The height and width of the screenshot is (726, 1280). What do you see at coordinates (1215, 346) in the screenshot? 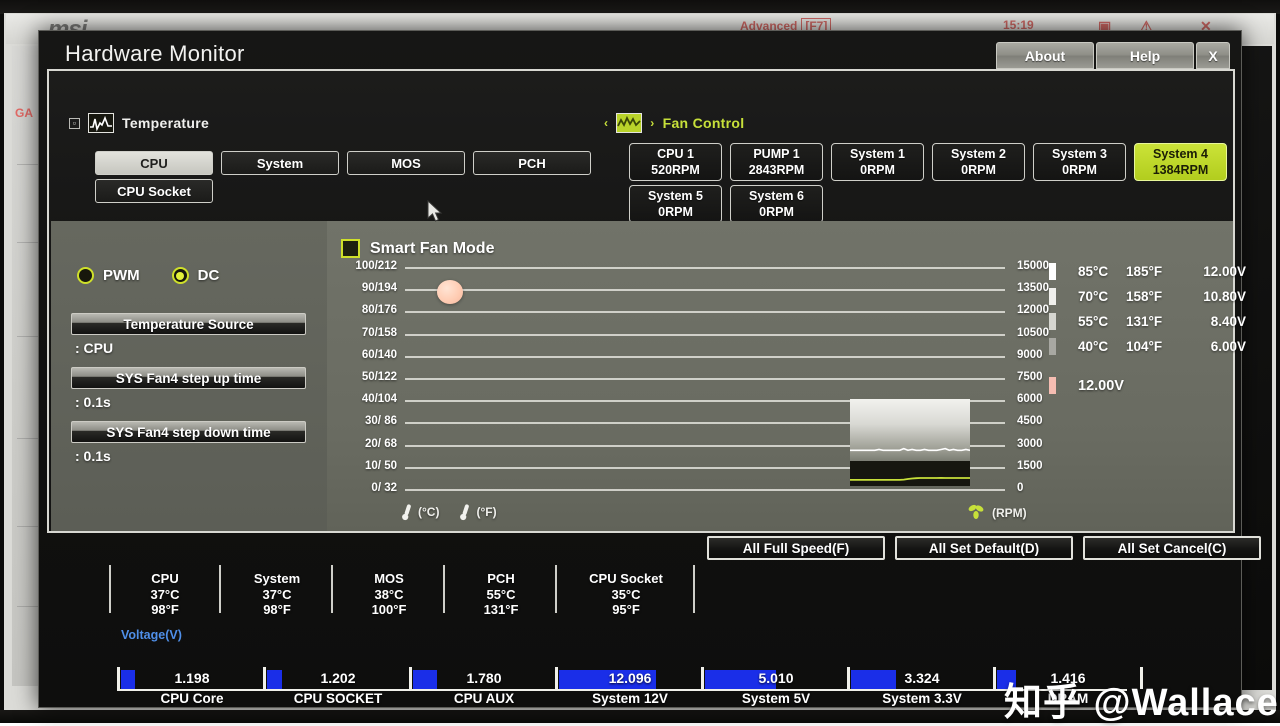
I see `legend-volts: 6.00V` at bounding box center [1215, 346].